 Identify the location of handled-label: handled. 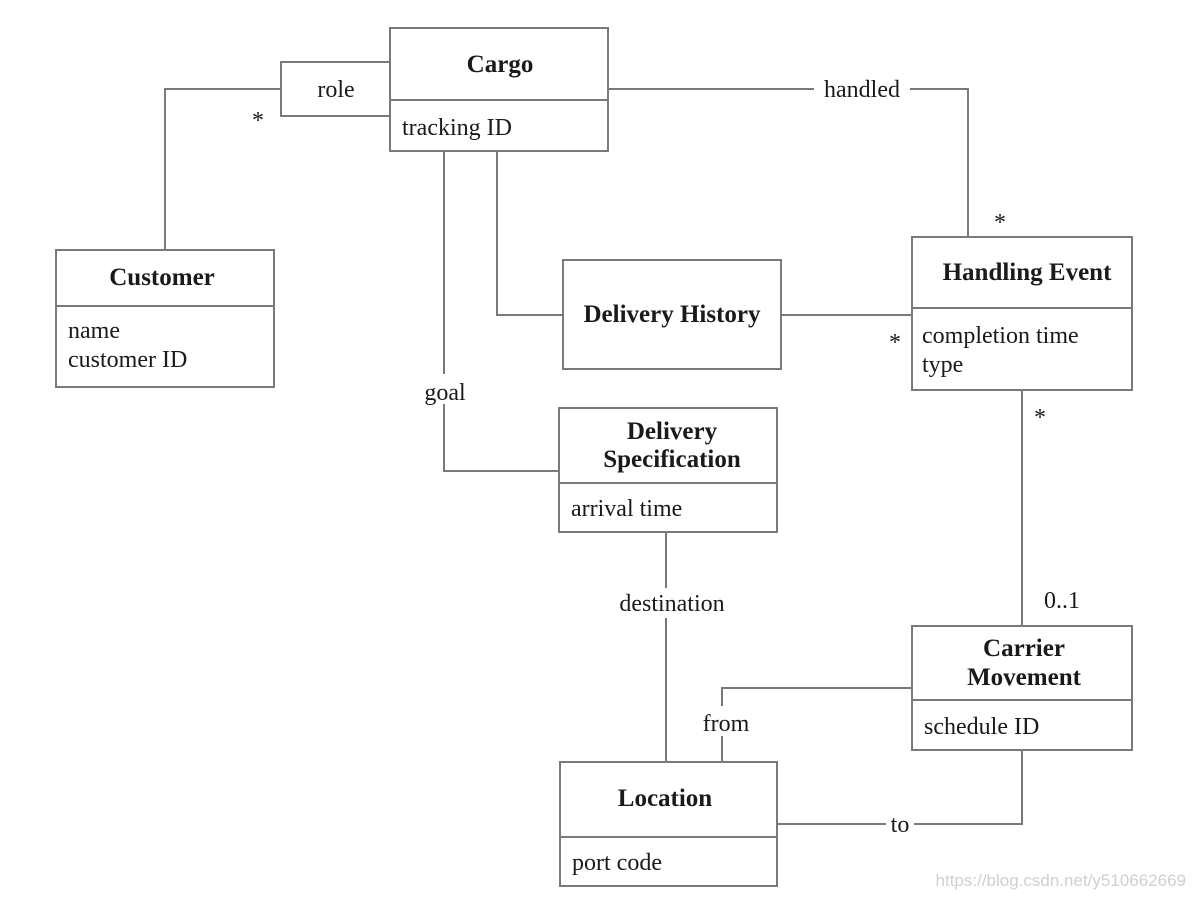
(862, 90).